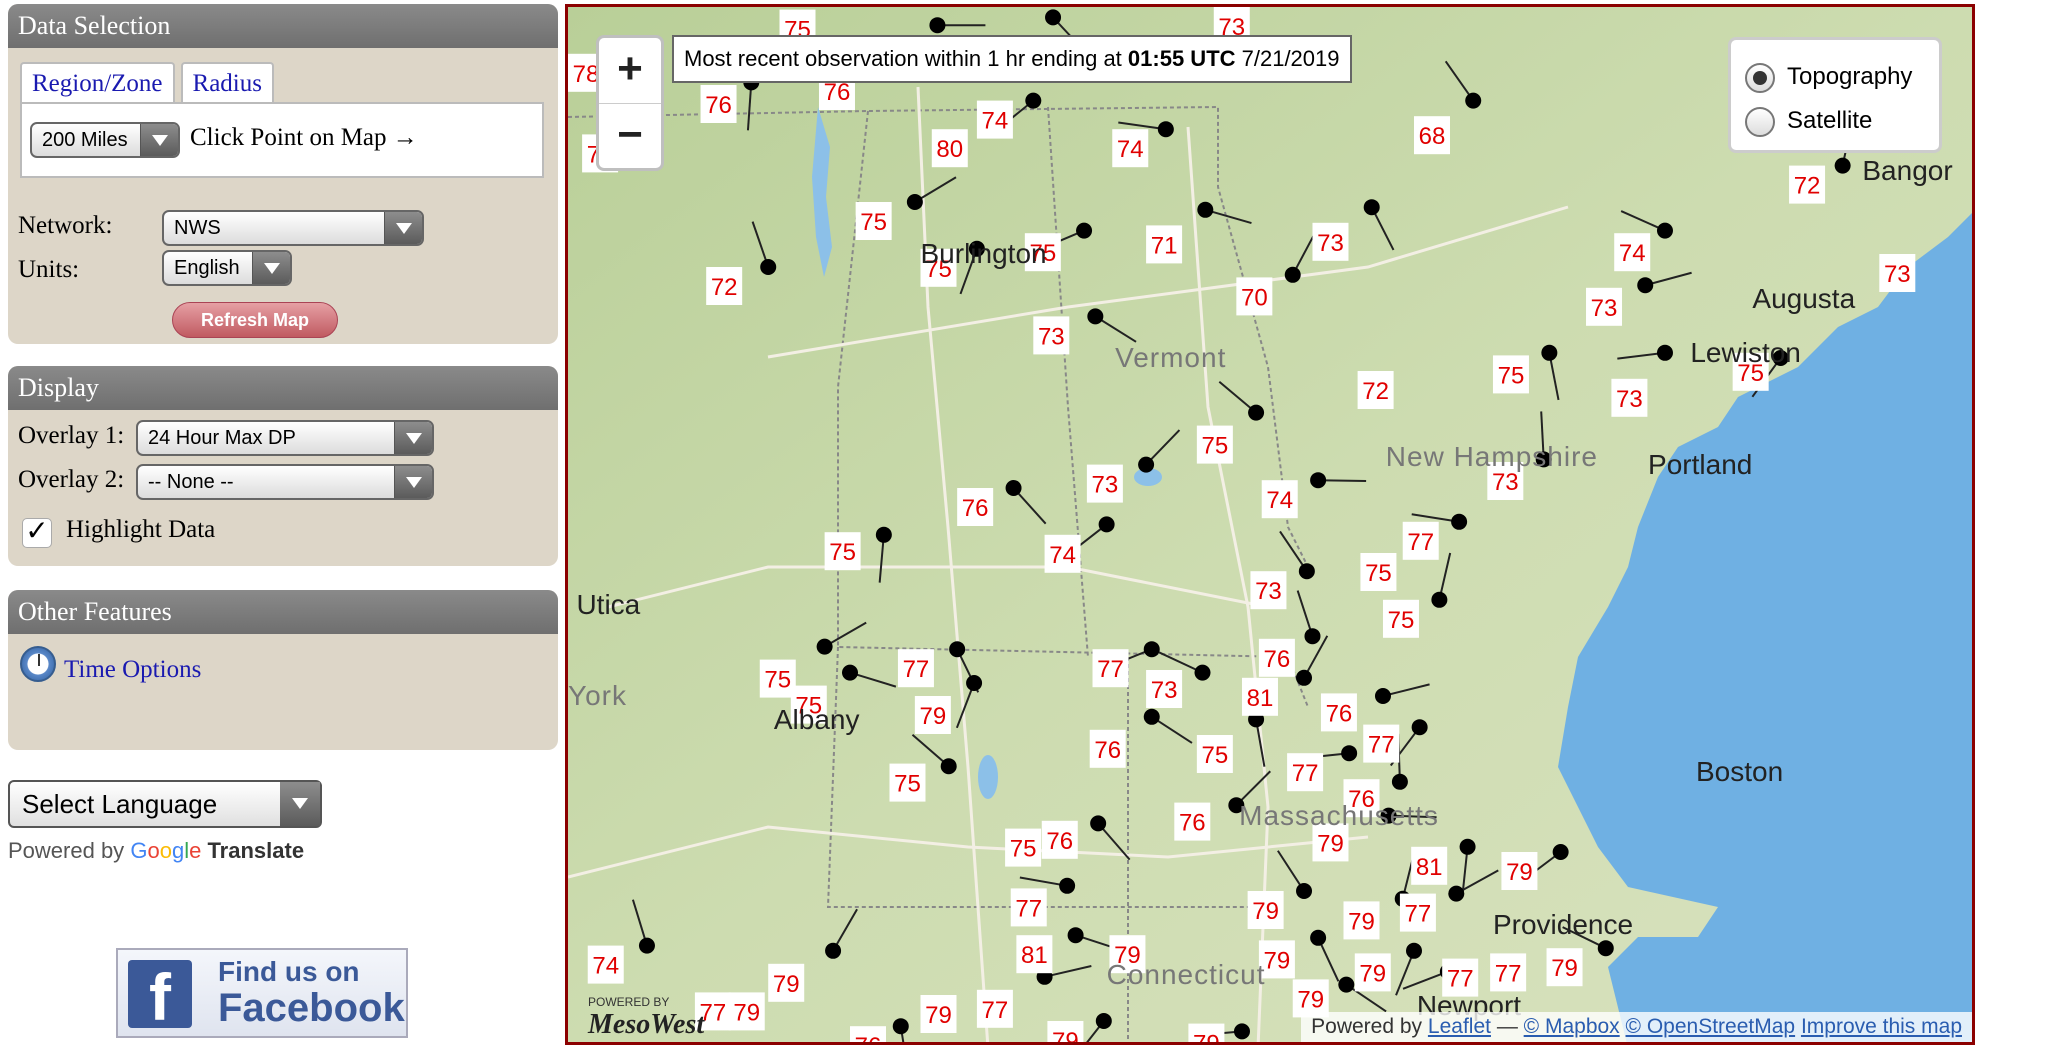 The image size is (2048, 1045). Describe the element at coordinates (285, 482) in the screenshot. I see `overlay2-select: -- None --` at that location.